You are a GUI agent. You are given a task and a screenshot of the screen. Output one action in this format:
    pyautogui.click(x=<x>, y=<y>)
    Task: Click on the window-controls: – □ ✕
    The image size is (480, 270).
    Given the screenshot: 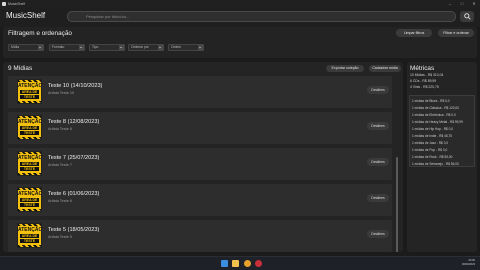 What is the action you would take?
    pyautogui.click(x=462, y=3)
    